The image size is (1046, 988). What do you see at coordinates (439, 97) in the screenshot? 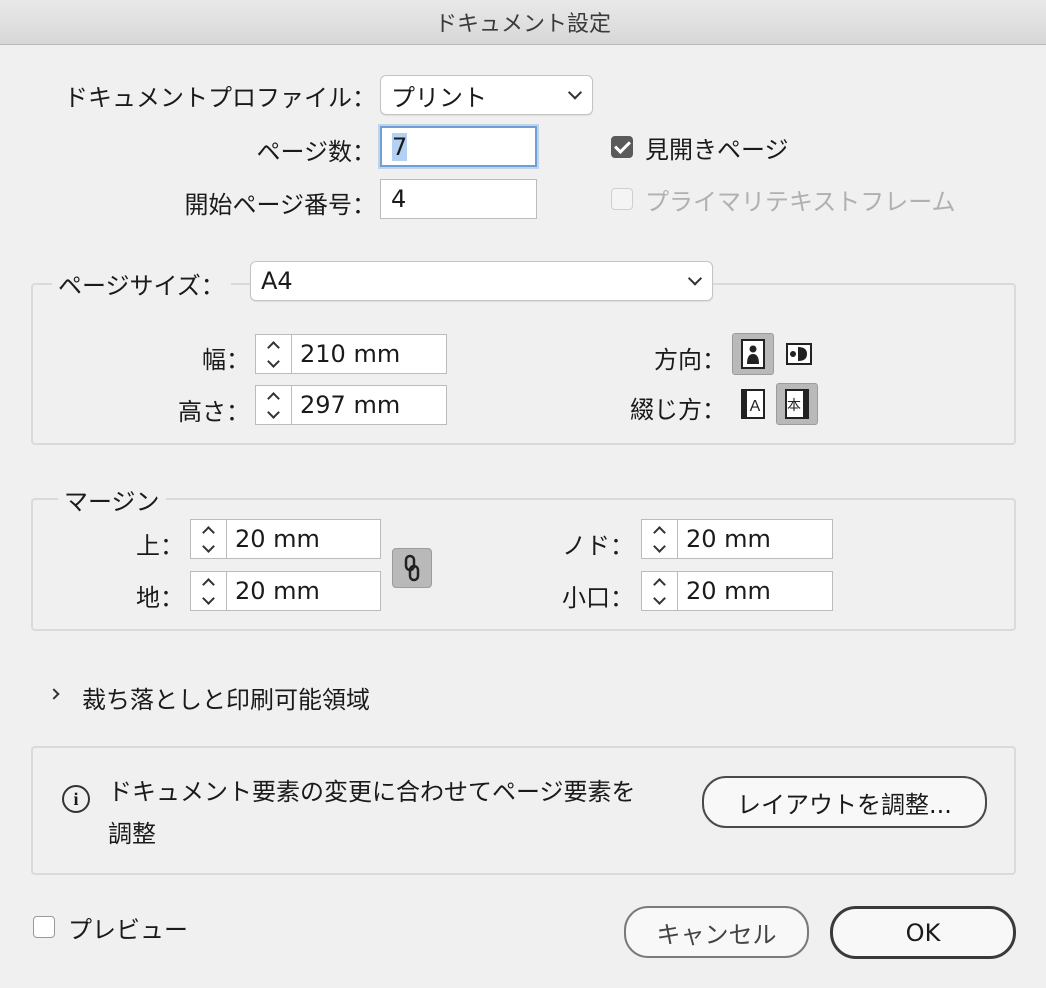
I see `document-profile-value: プリント` at bounding box center [439, 97].